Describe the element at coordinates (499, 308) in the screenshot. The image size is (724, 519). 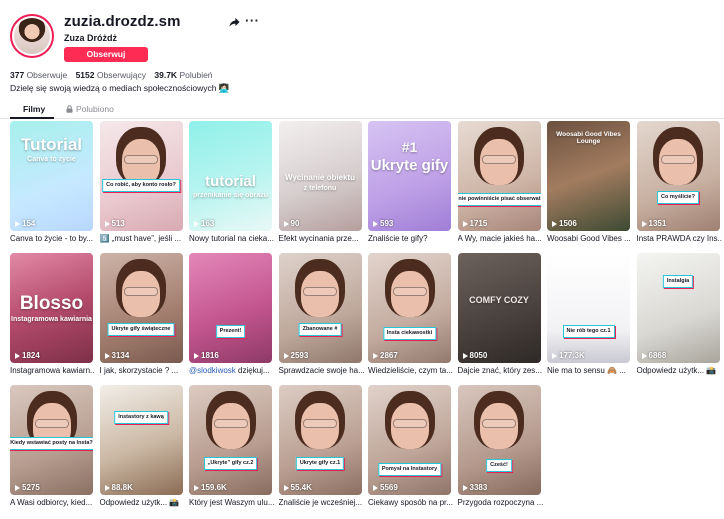
I see `video-thumbnail: COMFY COZY 8050` at that location.